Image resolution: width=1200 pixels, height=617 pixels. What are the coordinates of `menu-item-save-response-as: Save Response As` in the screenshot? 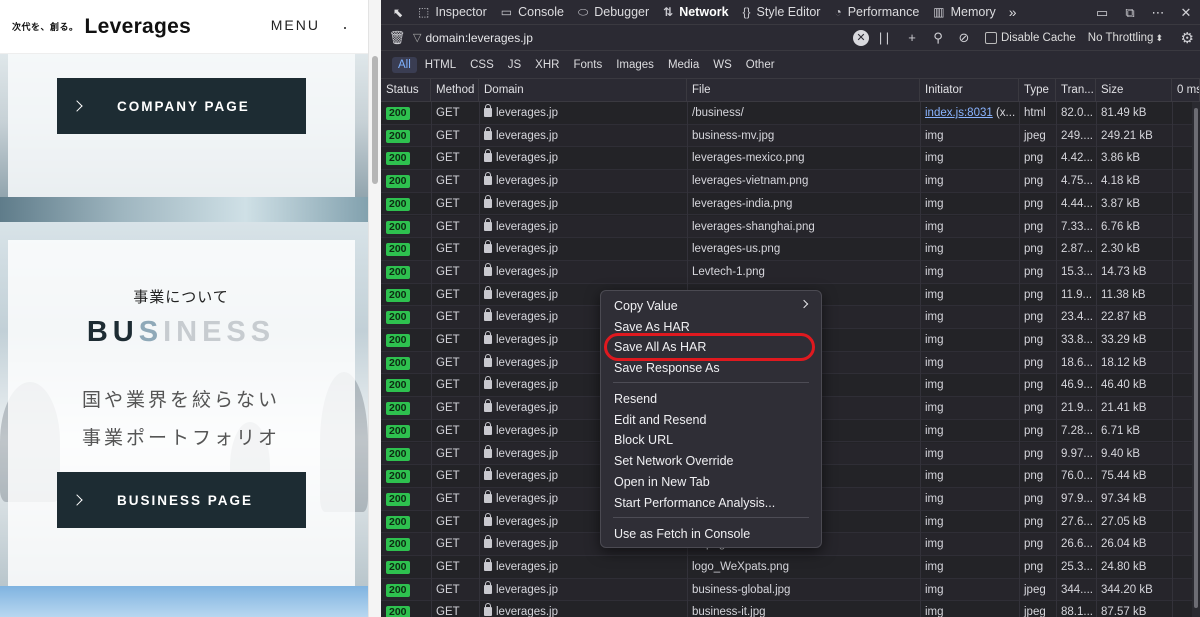 It's located at (711, 368).